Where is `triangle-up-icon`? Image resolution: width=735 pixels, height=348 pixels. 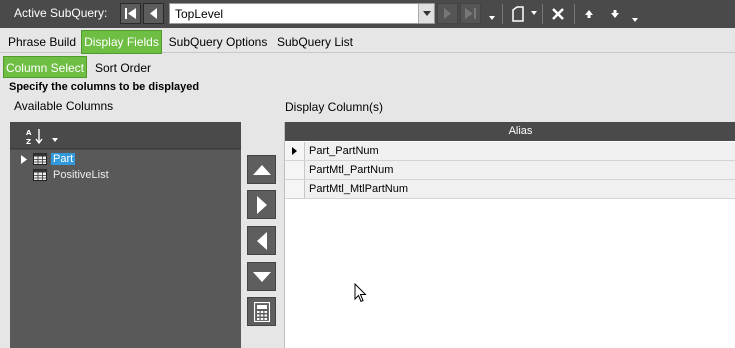
triangle-up-icon is located at coordinates (261, 169).